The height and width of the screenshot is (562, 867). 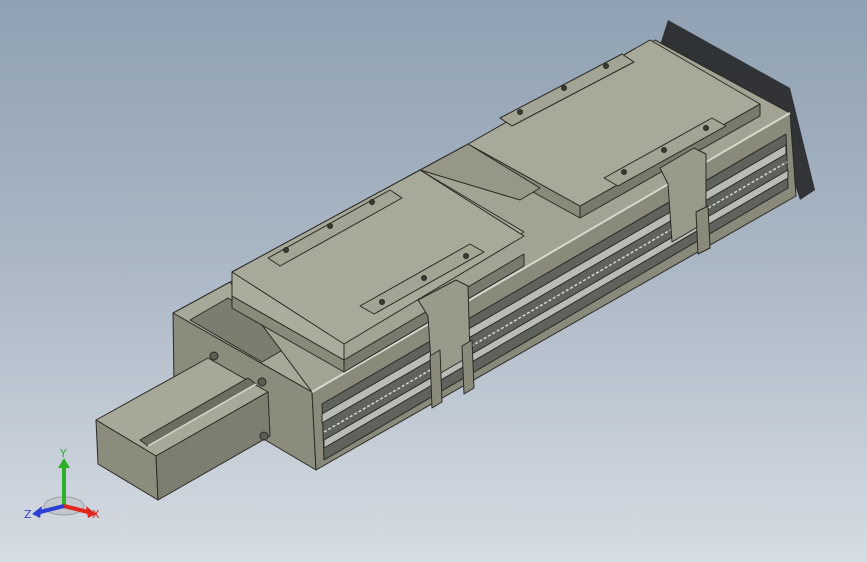 What do you see at coordinates (703, 230) in the screenshot?
I see `sensor-bracket-2-leg` at bounding box center [703, 230].